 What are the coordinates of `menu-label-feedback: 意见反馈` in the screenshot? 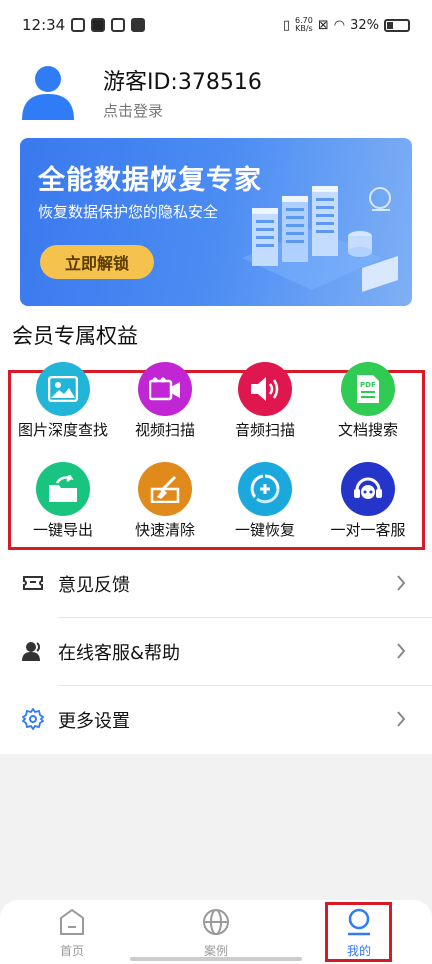 It's located at (94, 585).